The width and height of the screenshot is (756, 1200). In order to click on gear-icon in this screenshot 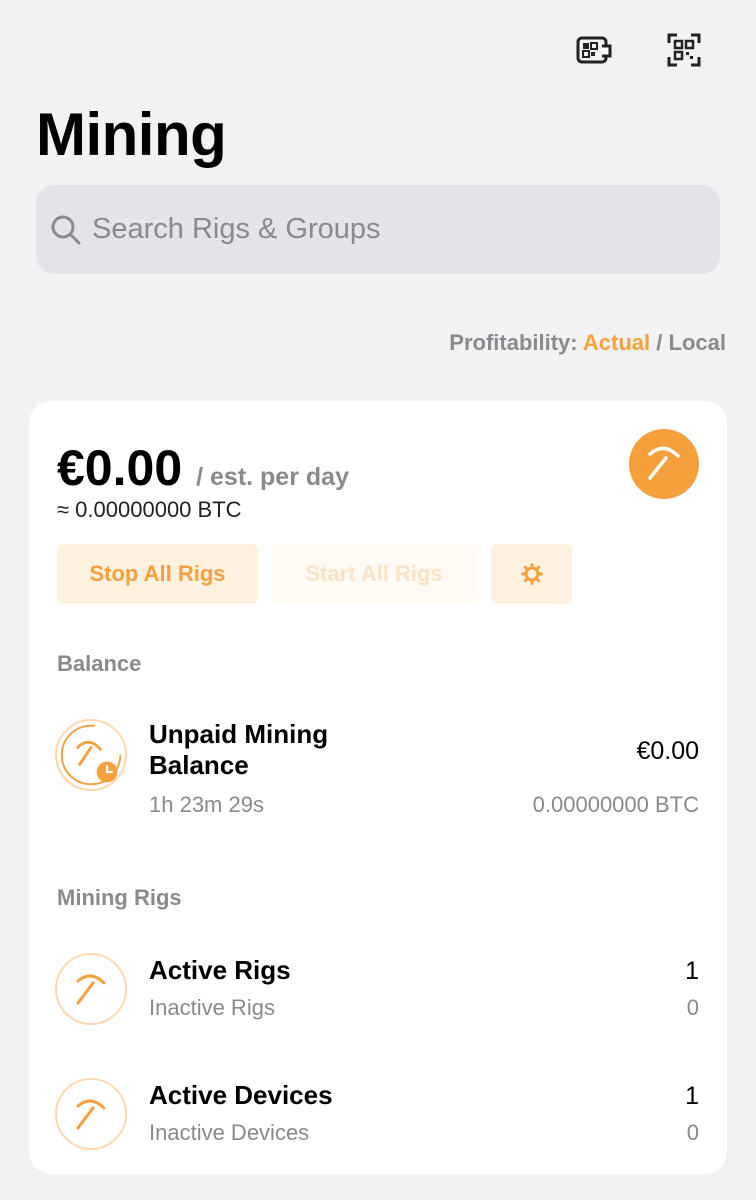, I will do `click(531, 574)`.